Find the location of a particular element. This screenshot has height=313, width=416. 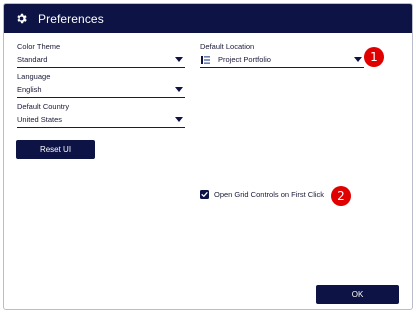

language-select: English is located at coordinates (101, 90).